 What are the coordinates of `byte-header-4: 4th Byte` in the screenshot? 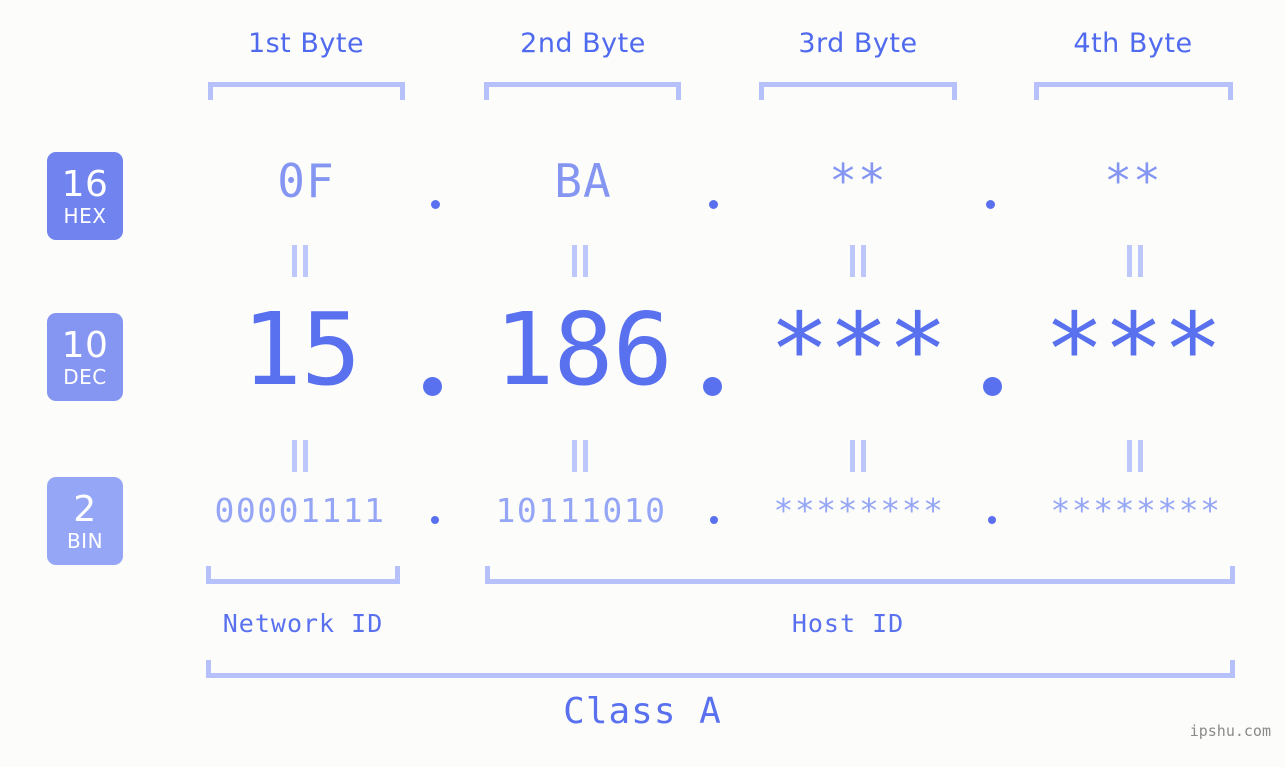 It's located at (1133, 43).